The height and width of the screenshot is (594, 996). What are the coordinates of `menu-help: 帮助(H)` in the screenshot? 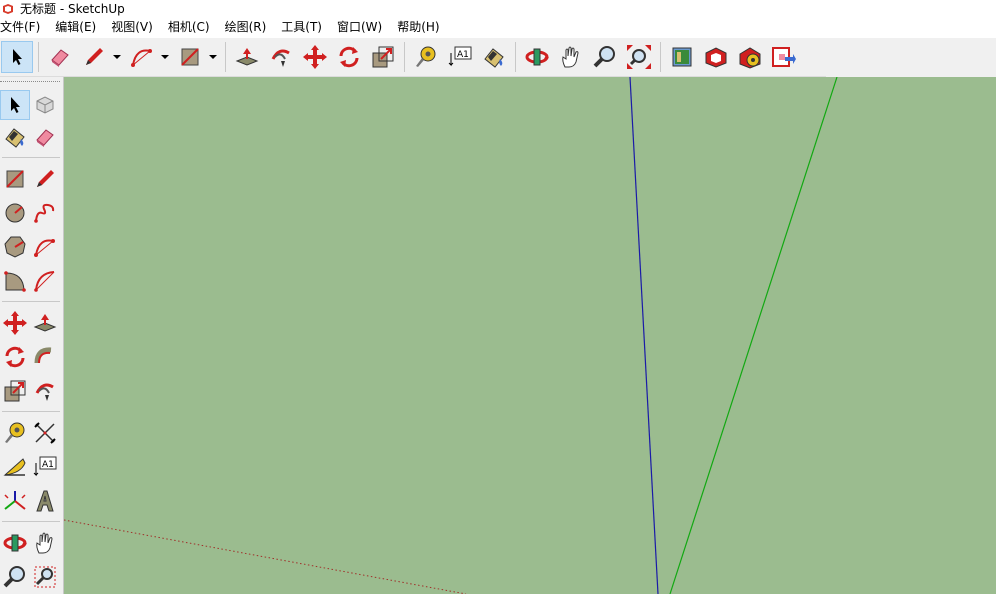 It's located at (421, 27).